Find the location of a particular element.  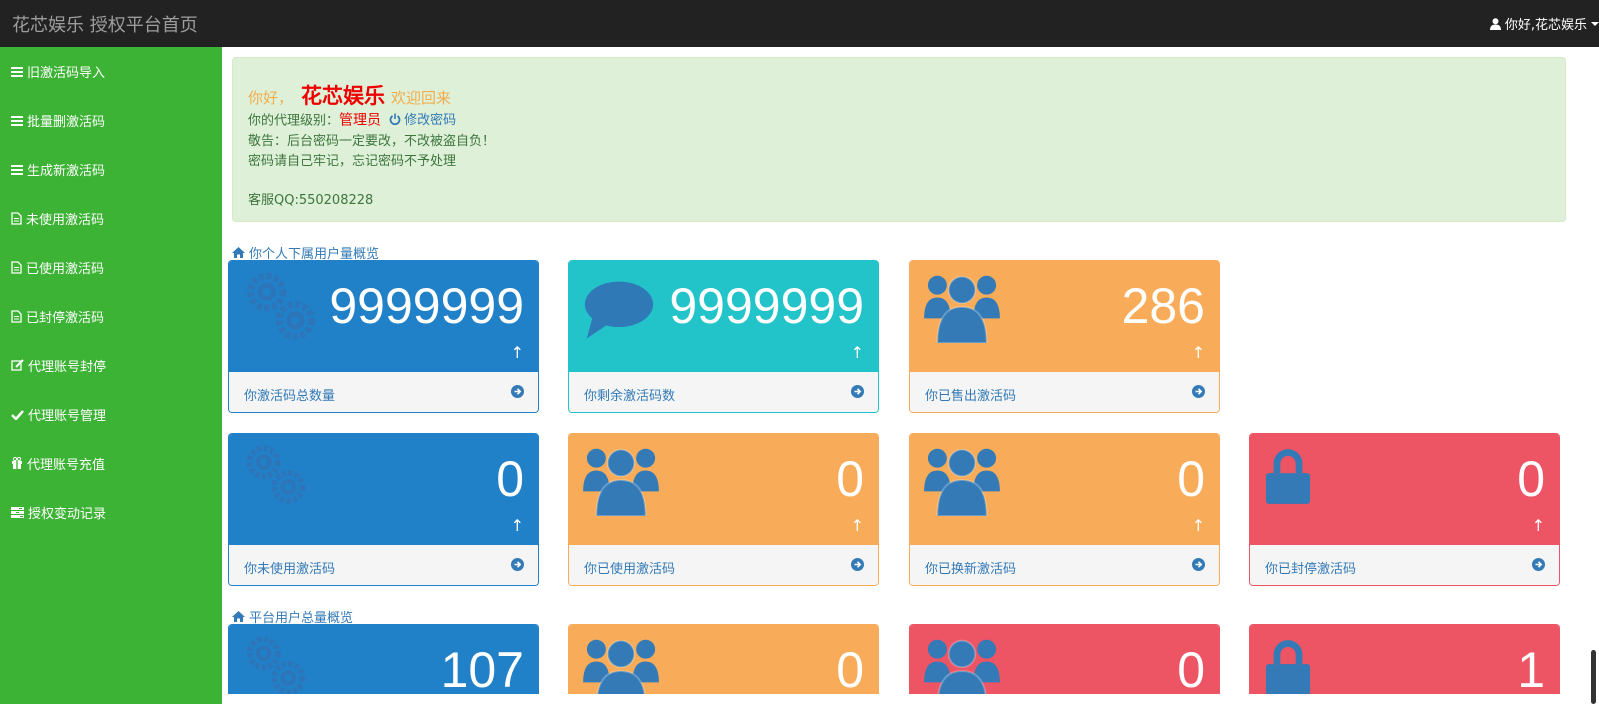

platform-panel-3: 0 is located at coordinates (1064, 659).